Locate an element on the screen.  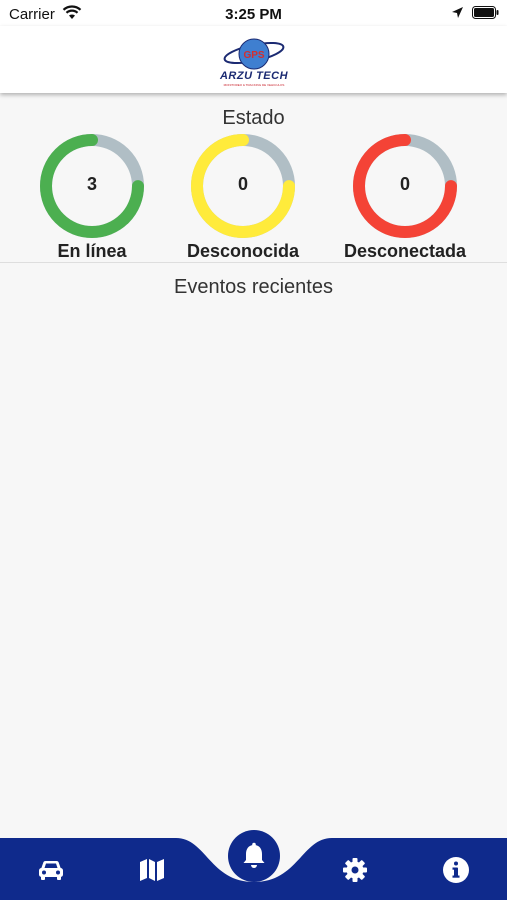
battery-icon is located at coordinates (485, 12).